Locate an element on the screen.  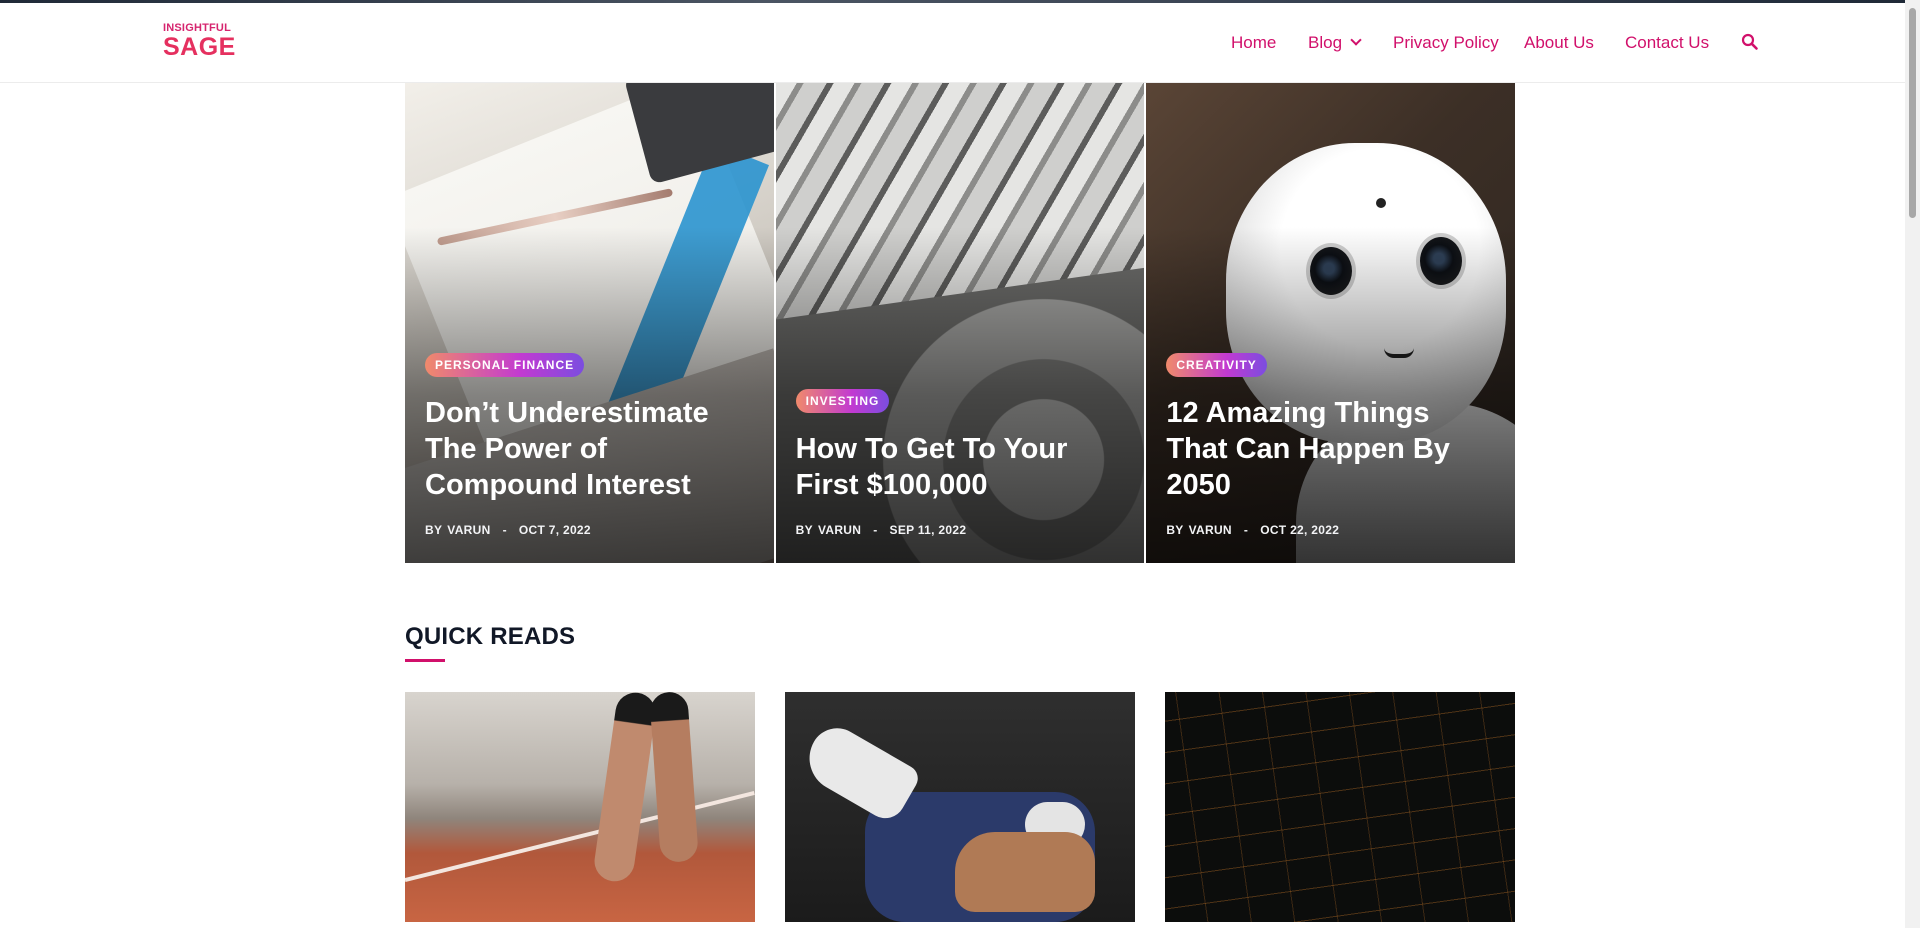
scrollbar-thumb is located at coordinates (1912, 113).